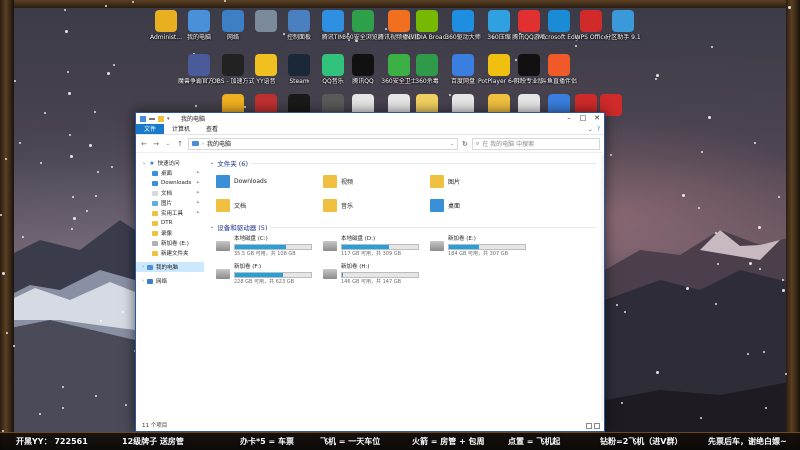 The width and height of the screenshot is (800, 450). I want to click on folder-item: 音乐, so click(375, 205).